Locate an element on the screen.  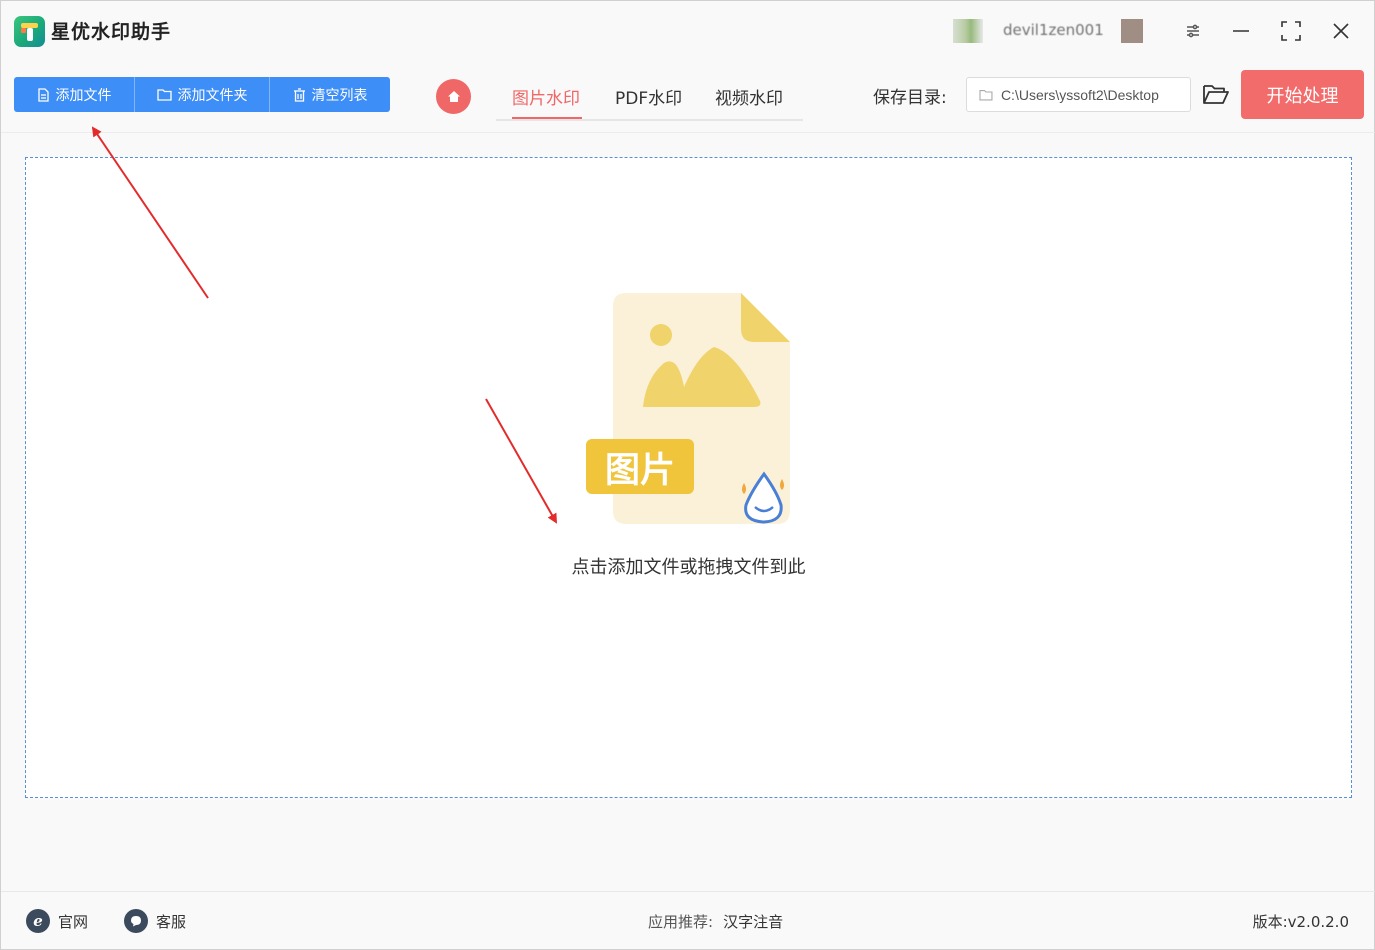
file-button-group: 添加文件 添加文件夹 清空列表 is located at coordinates (202, 94).